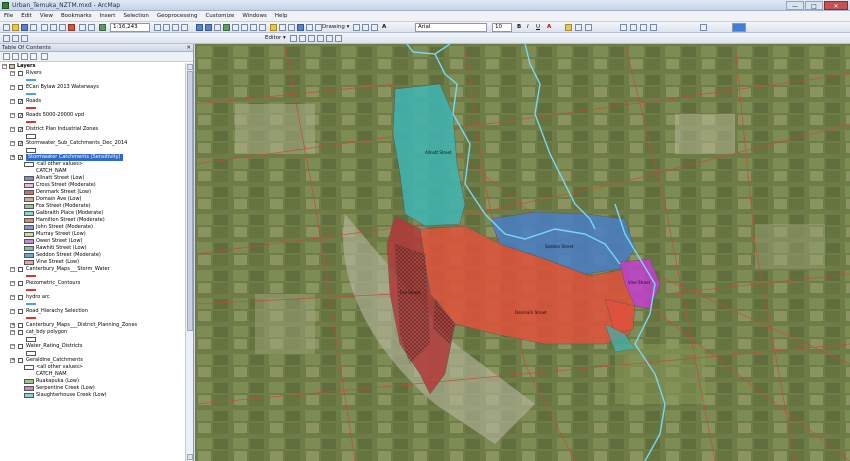  What do you see at coordinates (15, 27) in the screenshot?
I see `open-icon` at bounding box center [15, 27].